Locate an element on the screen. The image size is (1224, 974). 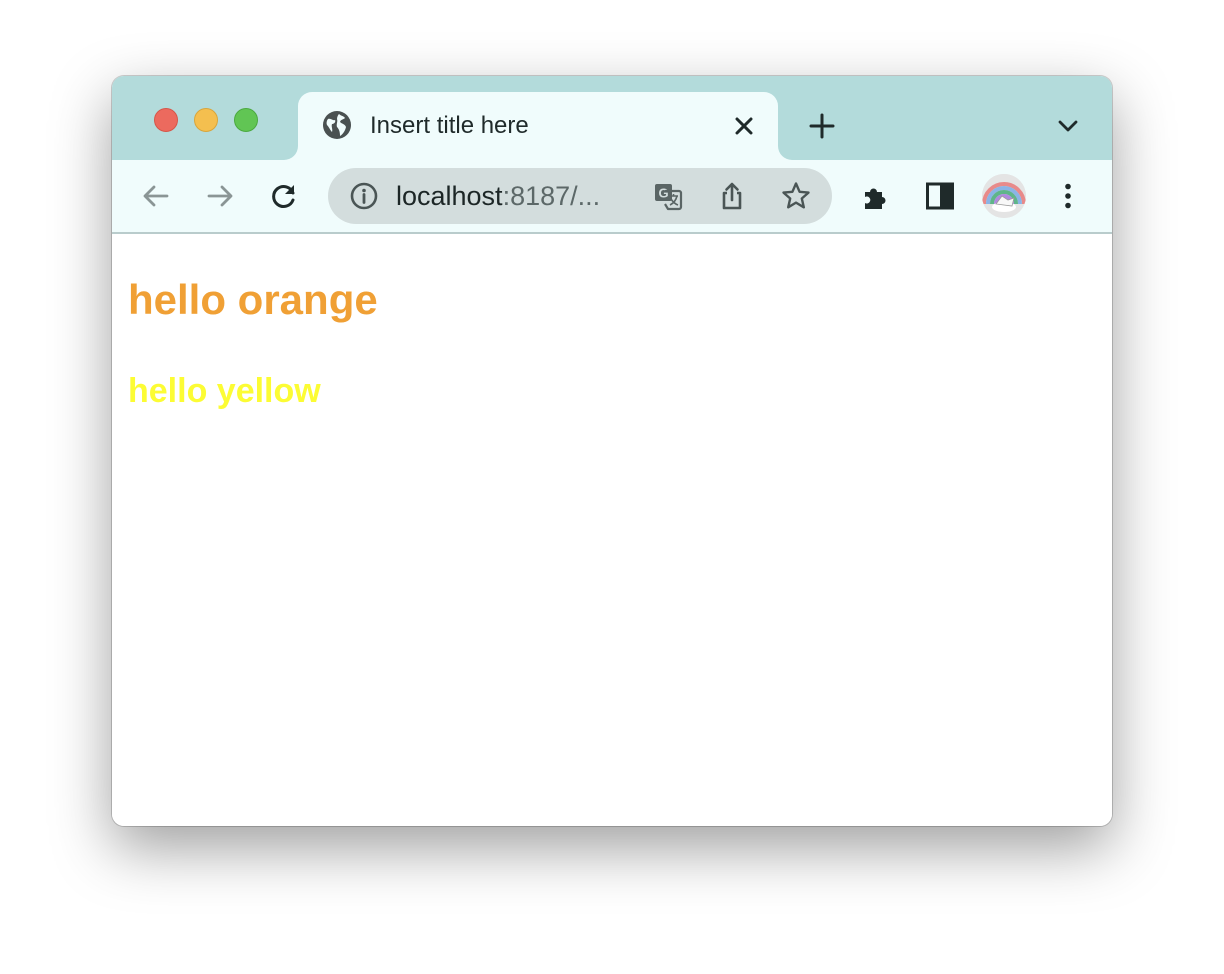
tab-strip: Insert title here is located at coordinates (612, 119).